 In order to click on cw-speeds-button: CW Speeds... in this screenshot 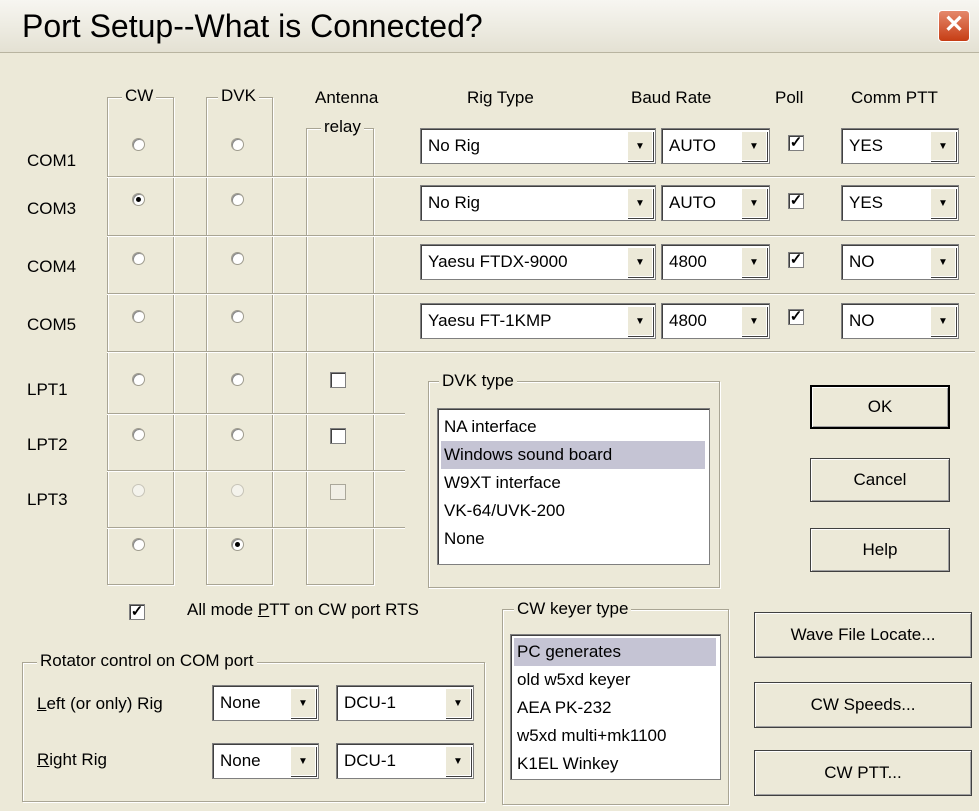, I will do `click(863, 705)`.